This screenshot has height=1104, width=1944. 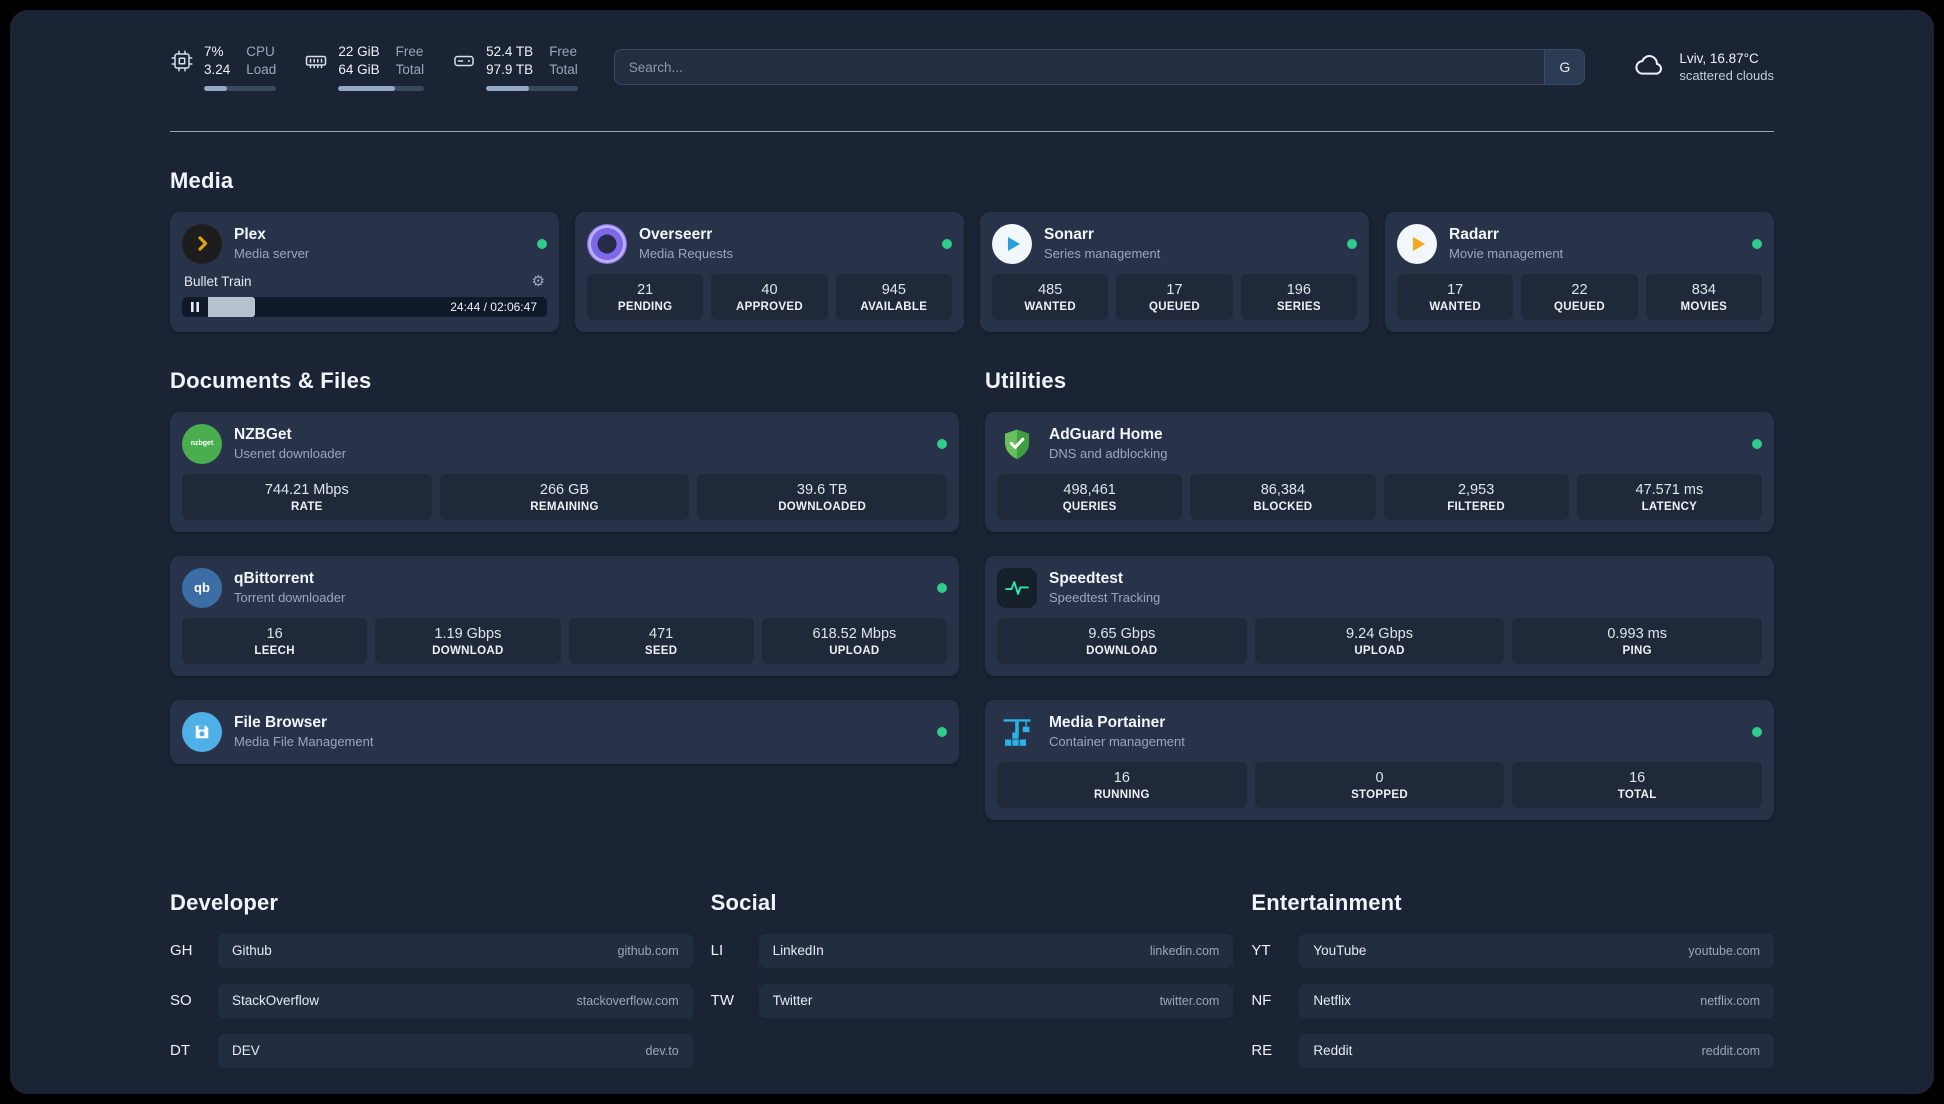 What do you see at coordinates (1379, 650) in the screenshot?
I see `stat-label: UPLOAD` at bounding box center [1379, 650].